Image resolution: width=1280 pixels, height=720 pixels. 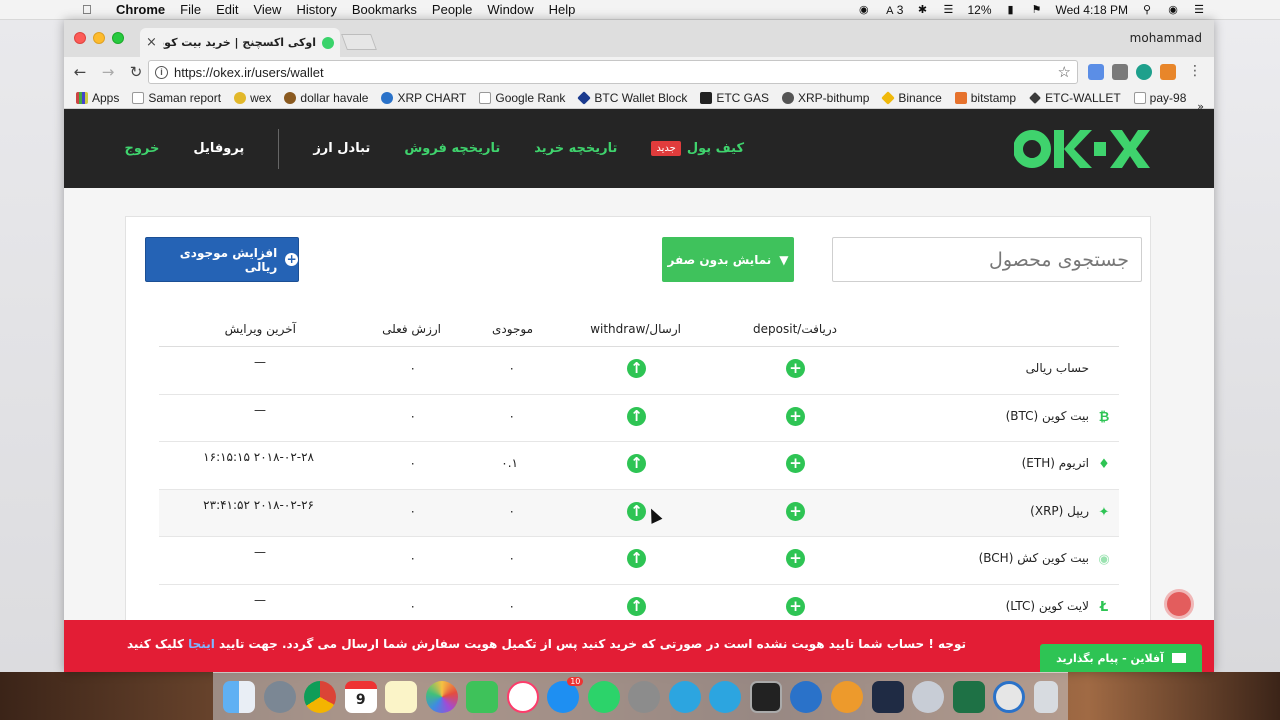 I want to click on finder-icon, so click(x=239, y=696).